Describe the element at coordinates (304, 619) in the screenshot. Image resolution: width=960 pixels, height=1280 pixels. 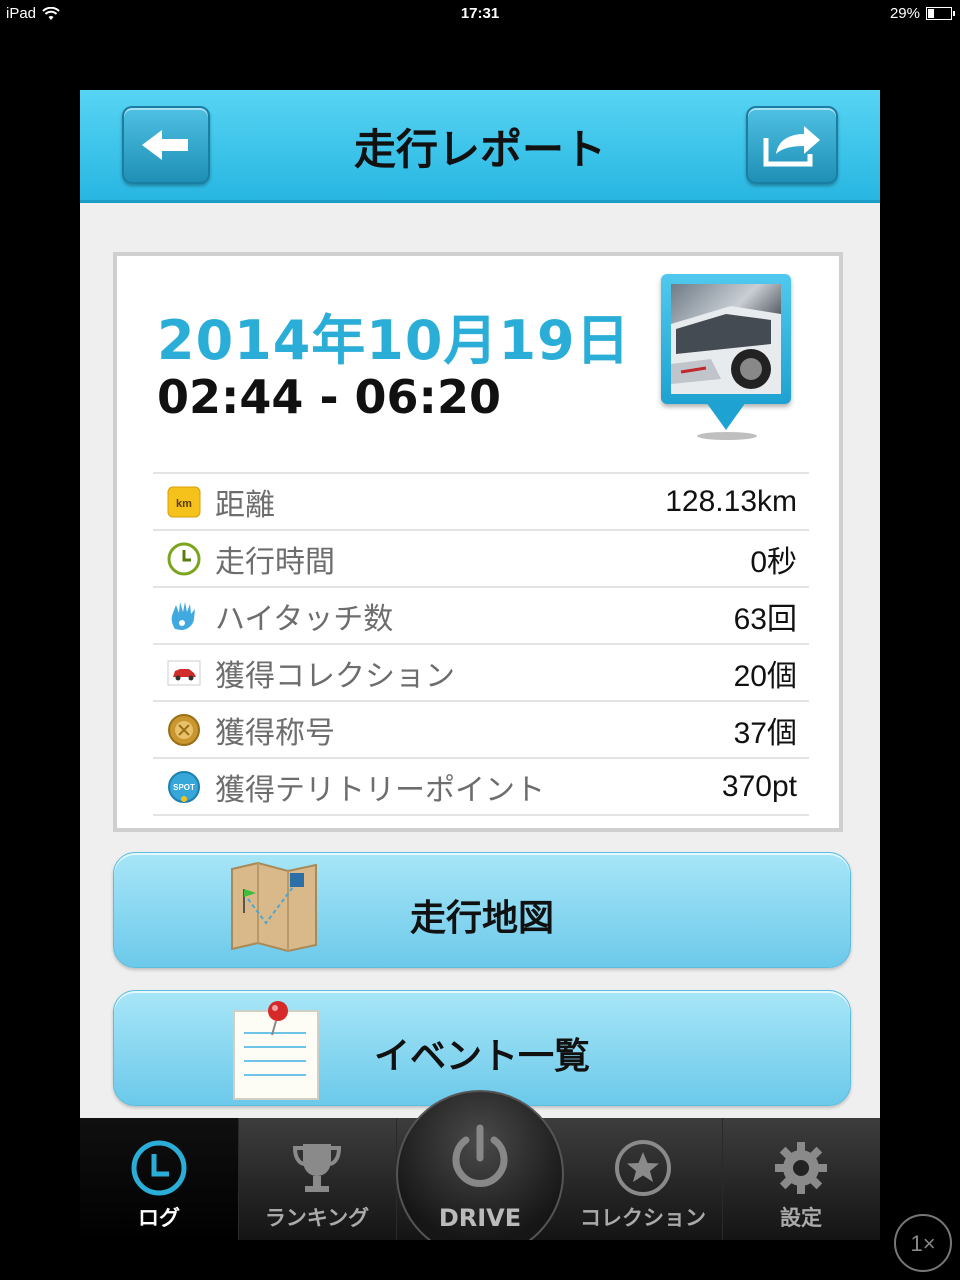
I see `stat-label: ハイタッチ数` at that location.